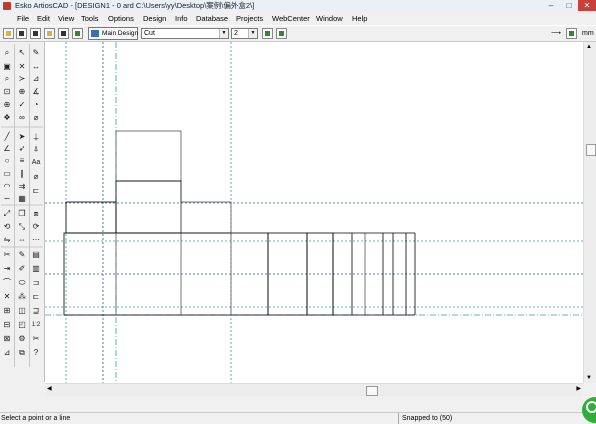  What do you see at coordinates (181, 18) in the screenshot?
I see `menu-info: Info` at bounding box center [181, 18].